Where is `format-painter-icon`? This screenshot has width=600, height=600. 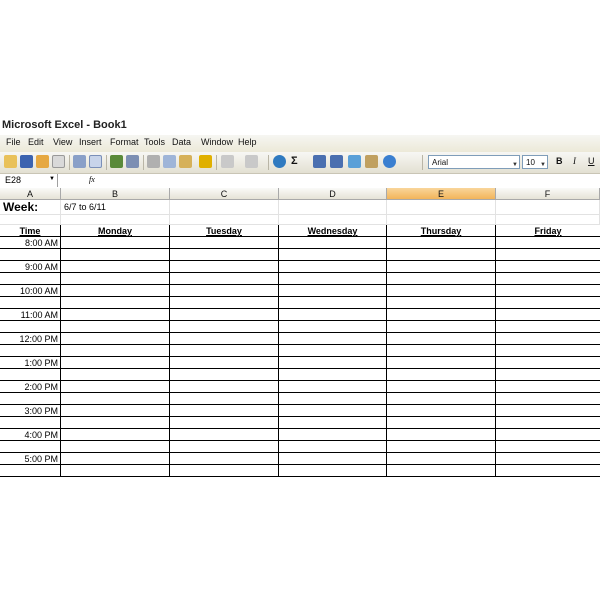 format-painter-icon is located at coordinates (205, 161).